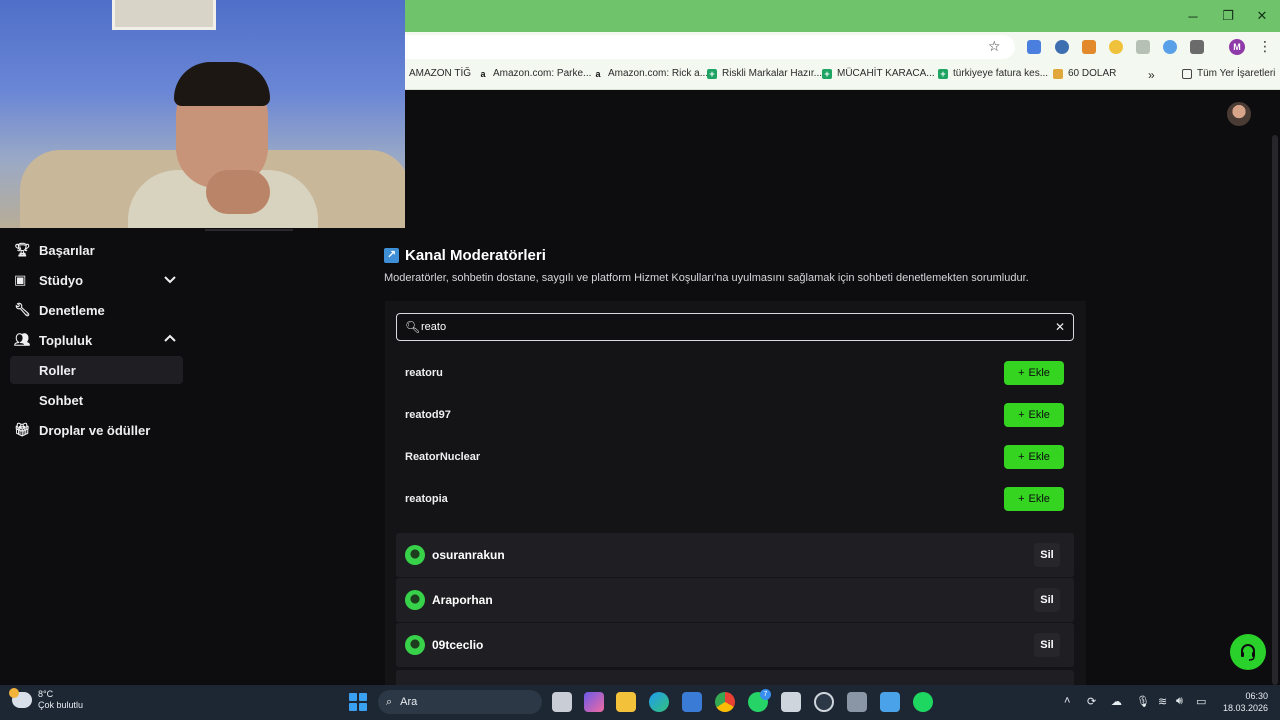  Describe the element at coordinates (1197, 47) in the screenshot. I see `extensions-puzzle-icon` at that location.